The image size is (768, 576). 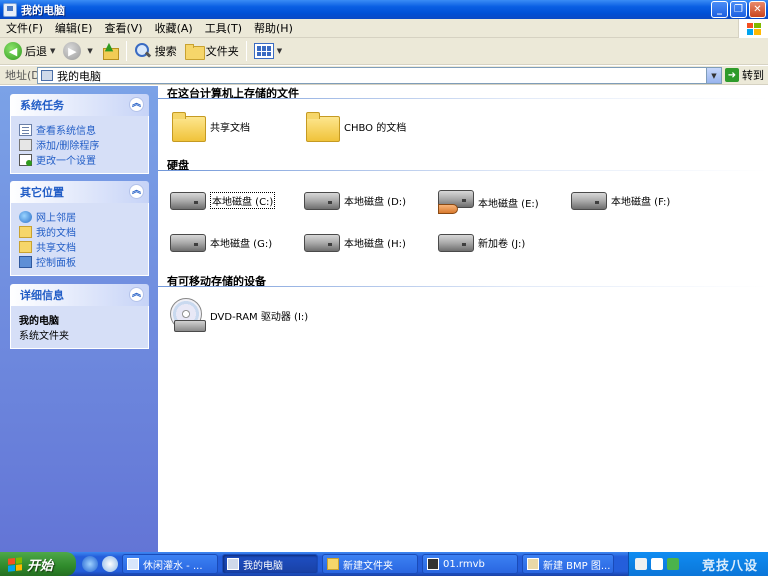 What do you see at coordinates (36, 51) in the screenshot?
I see `back-label: 后退` at bounding box center [36, 51].